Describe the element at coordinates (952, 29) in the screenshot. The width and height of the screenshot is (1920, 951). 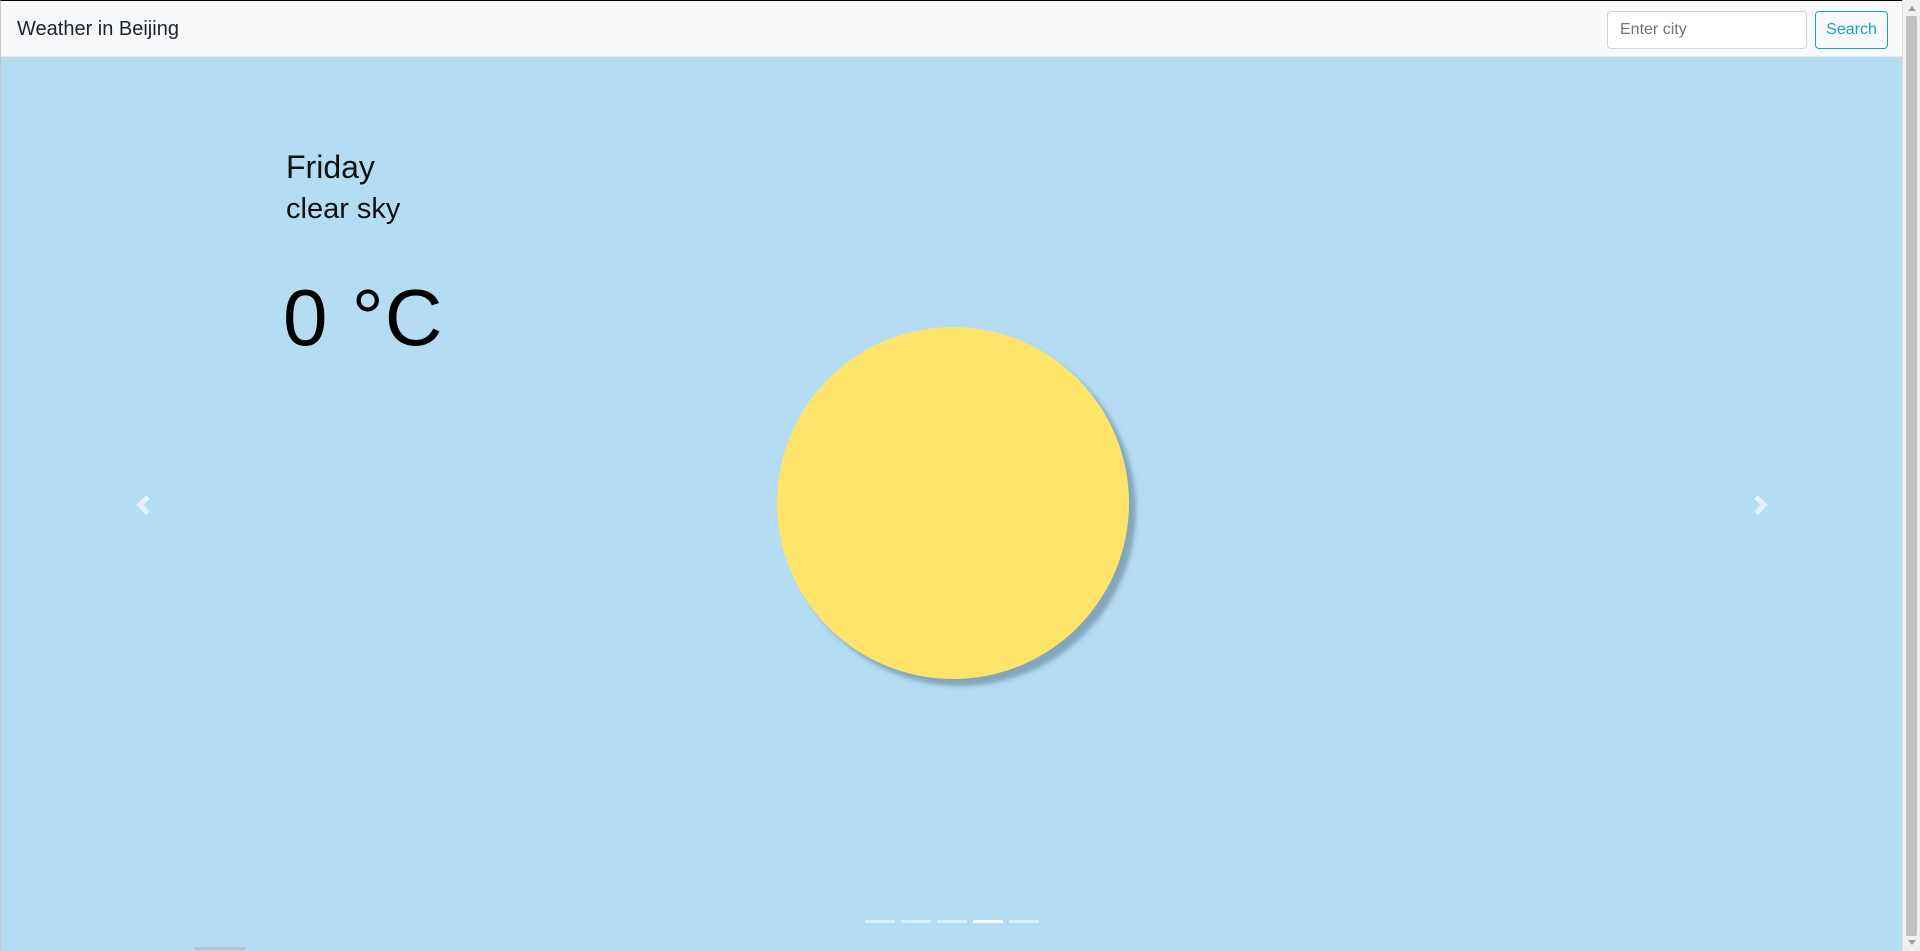
I see `navbar: Weather in Beijing Search` at that location.